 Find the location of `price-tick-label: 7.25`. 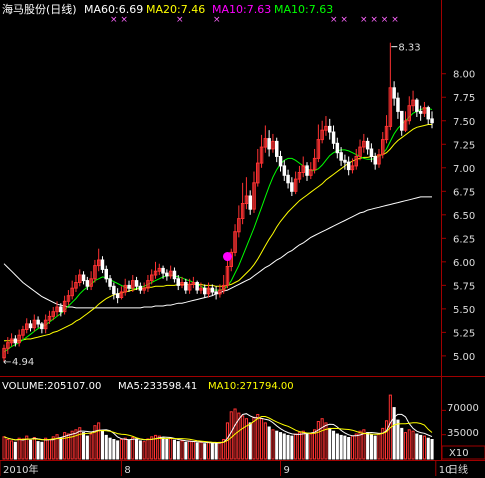

price-tick-label: 7.25 is located at coordinates (464, 145).